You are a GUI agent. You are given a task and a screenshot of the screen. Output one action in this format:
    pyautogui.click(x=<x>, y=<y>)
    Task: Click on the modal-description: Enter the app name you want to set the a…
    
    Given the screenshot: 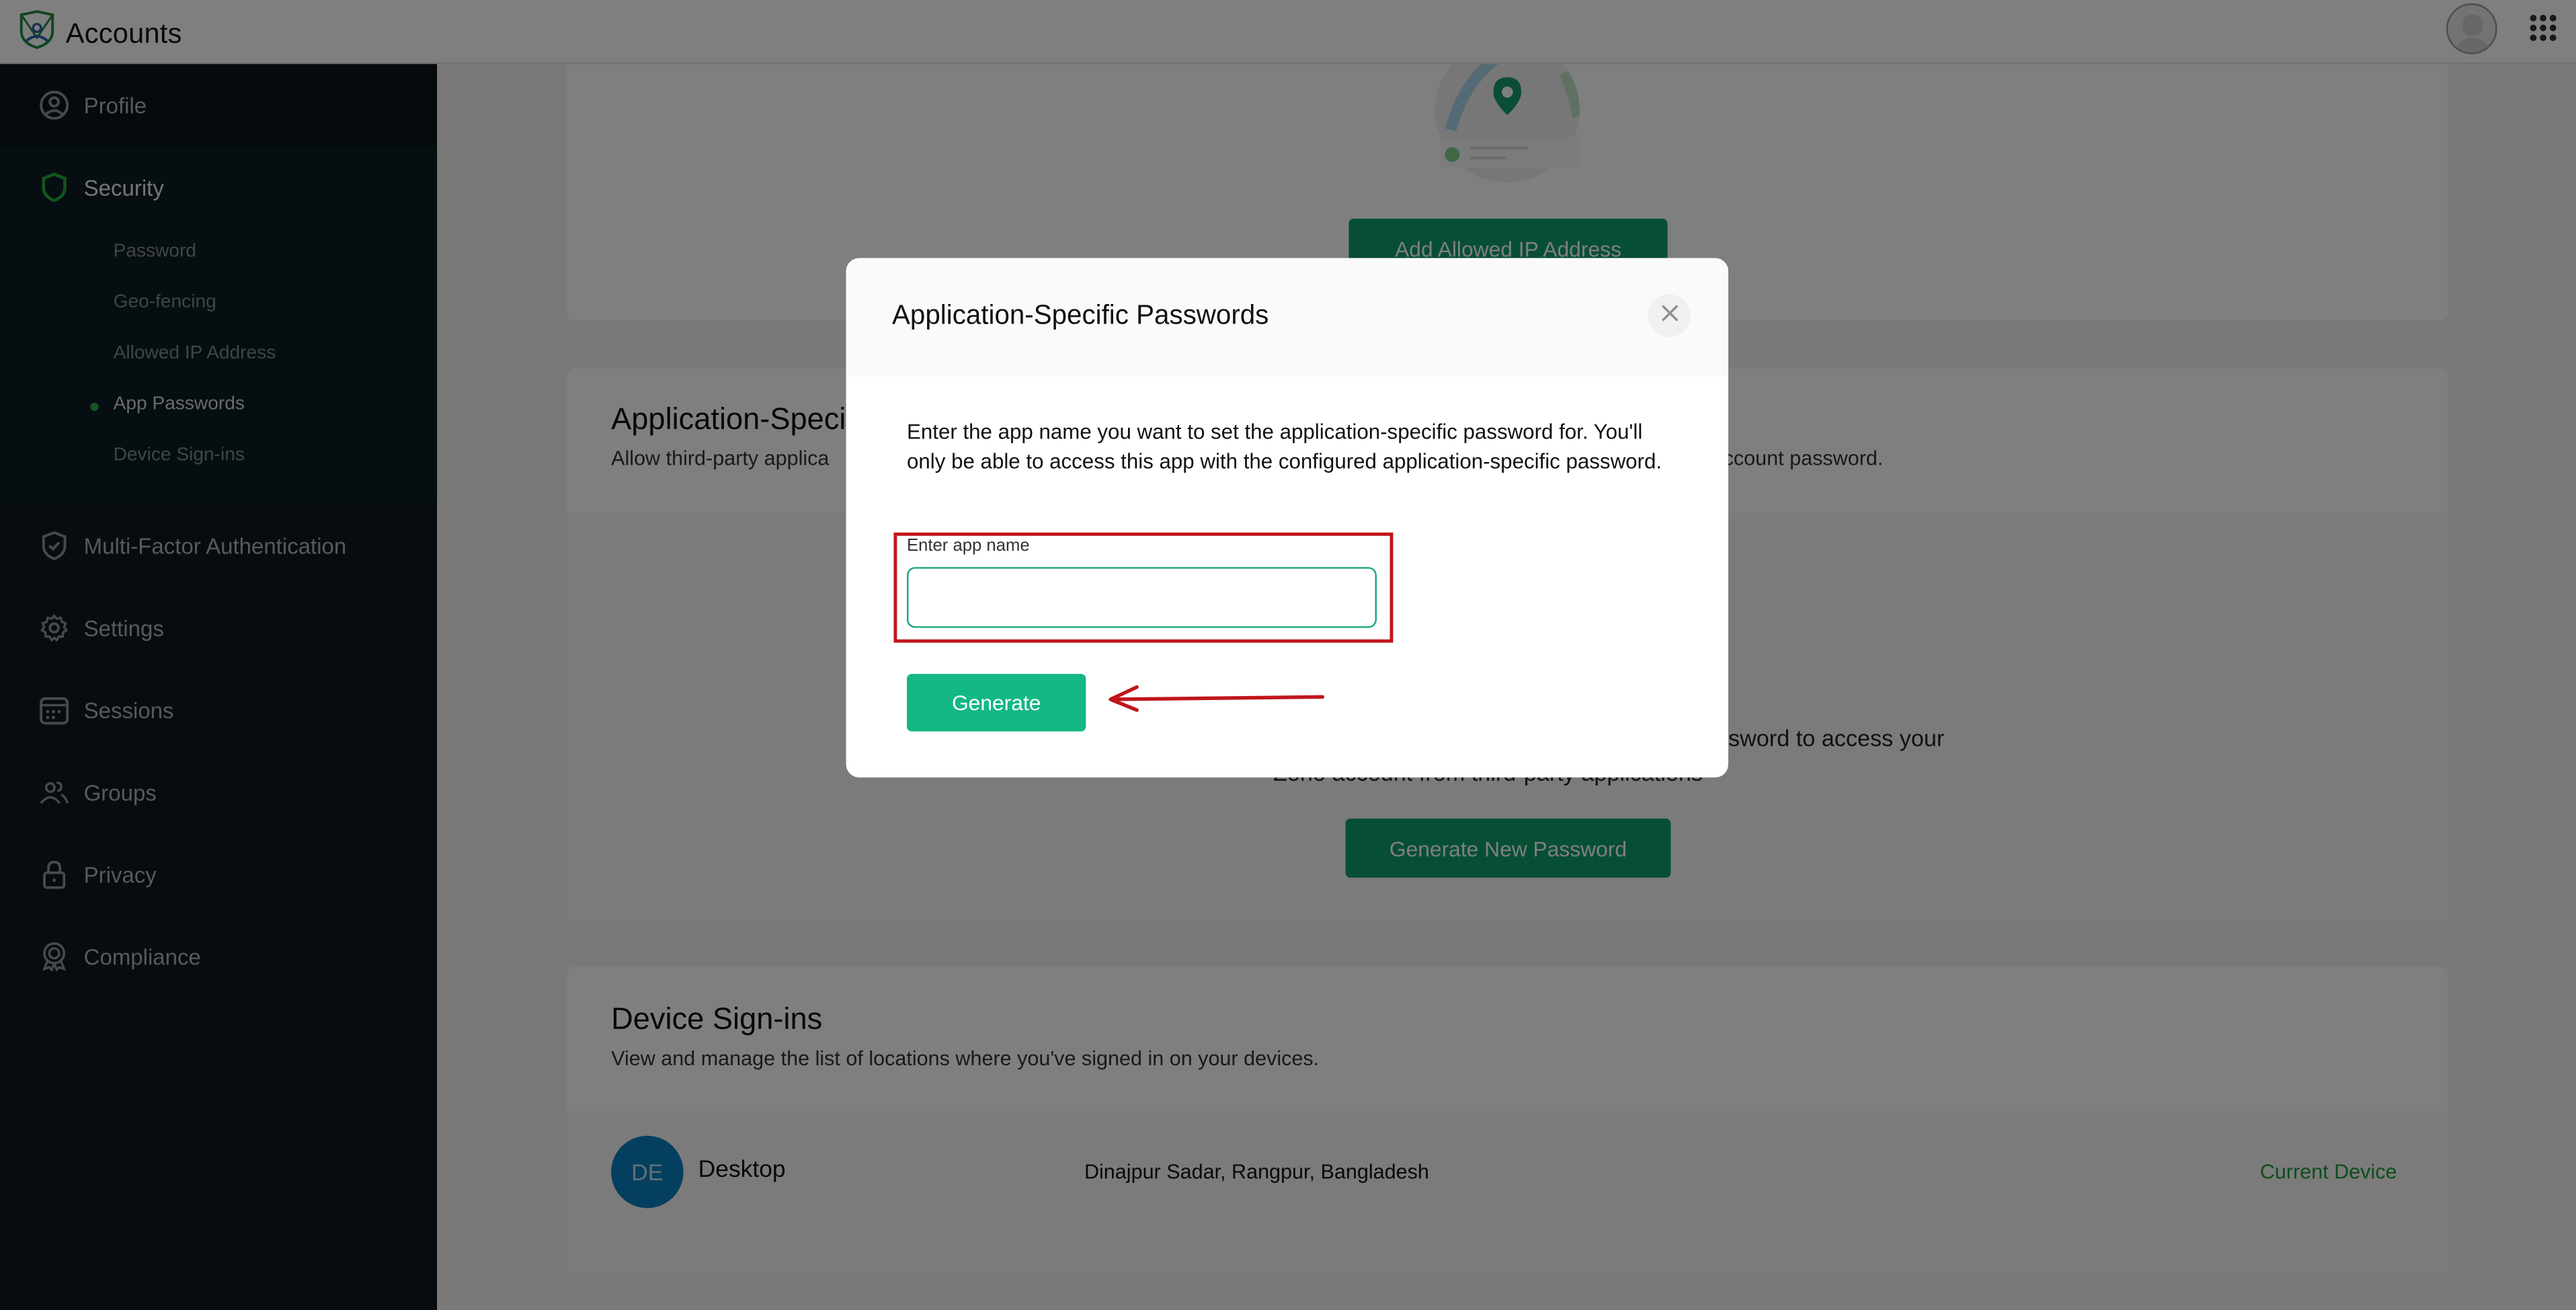 What is the action you would take?
    pyautogui.click(x=1284, y=446)
    